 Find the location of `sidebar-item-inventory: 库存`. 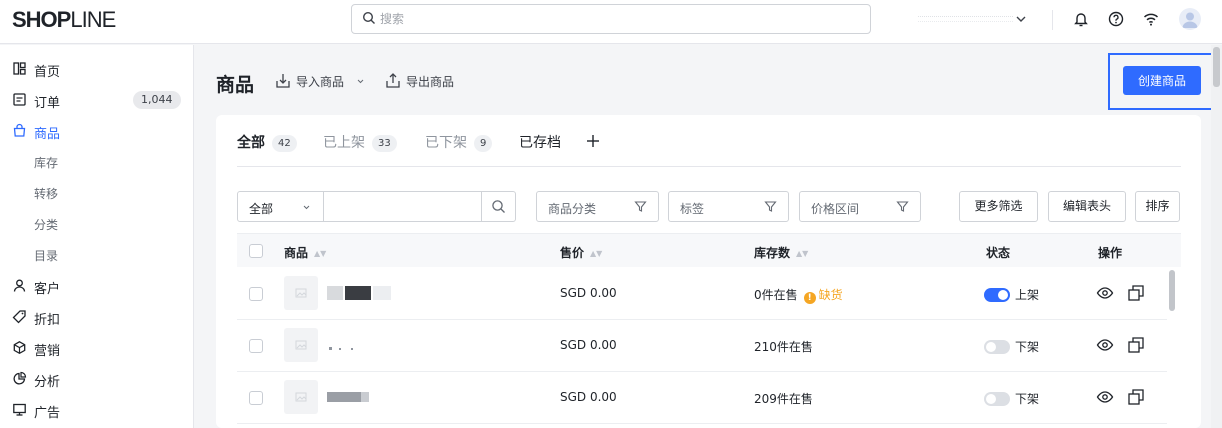

sidebar-item-inventory: 库存 is located at coordinates (97, 162).